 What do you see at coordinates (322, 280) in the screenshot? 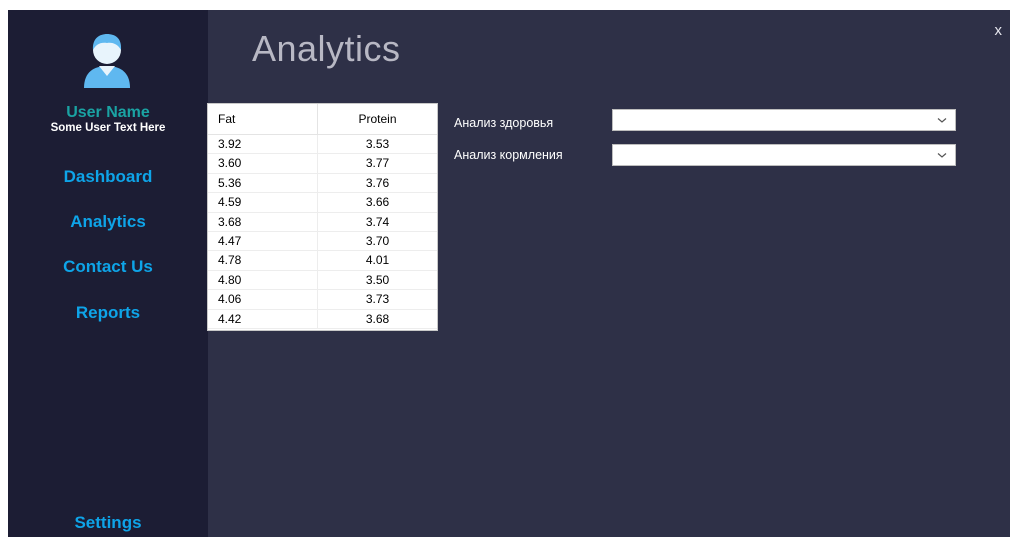
I see `table-row: 4.80 3.50` at bounding box center [322, 280].